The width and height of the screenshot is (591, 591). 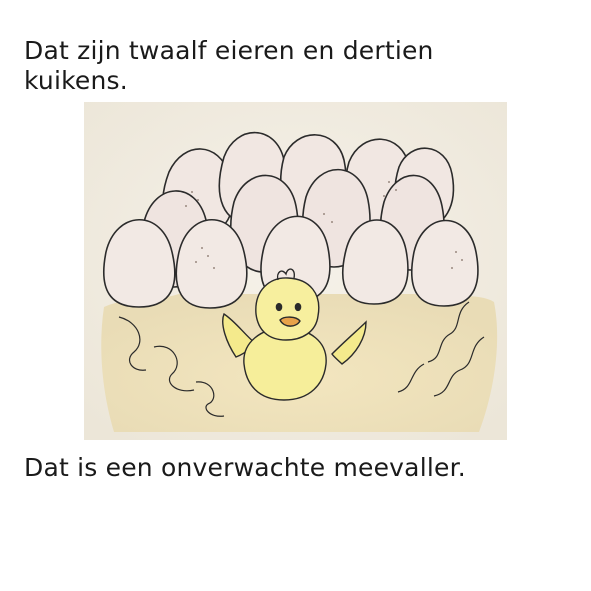 What do you see at coordinates (245, 467) in the screenshot?
I see `story-text-bottom: Dat is een onverwachte meevaller.` at bounding box center [245, 467].